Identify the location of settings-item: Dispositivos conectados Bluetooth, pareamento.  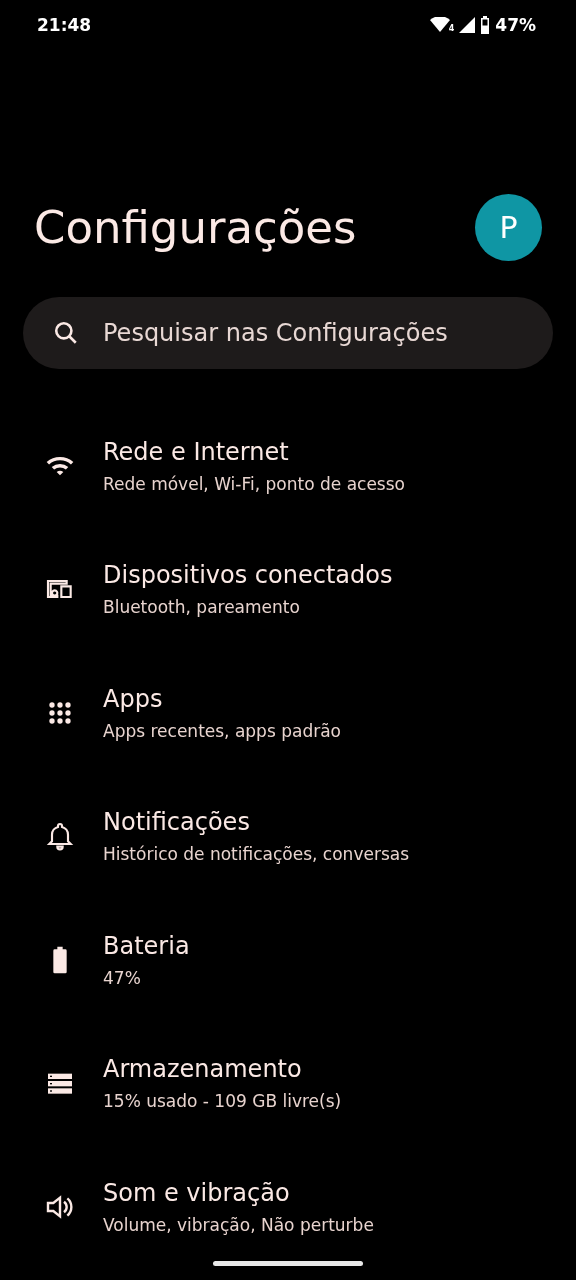
(288, 596).